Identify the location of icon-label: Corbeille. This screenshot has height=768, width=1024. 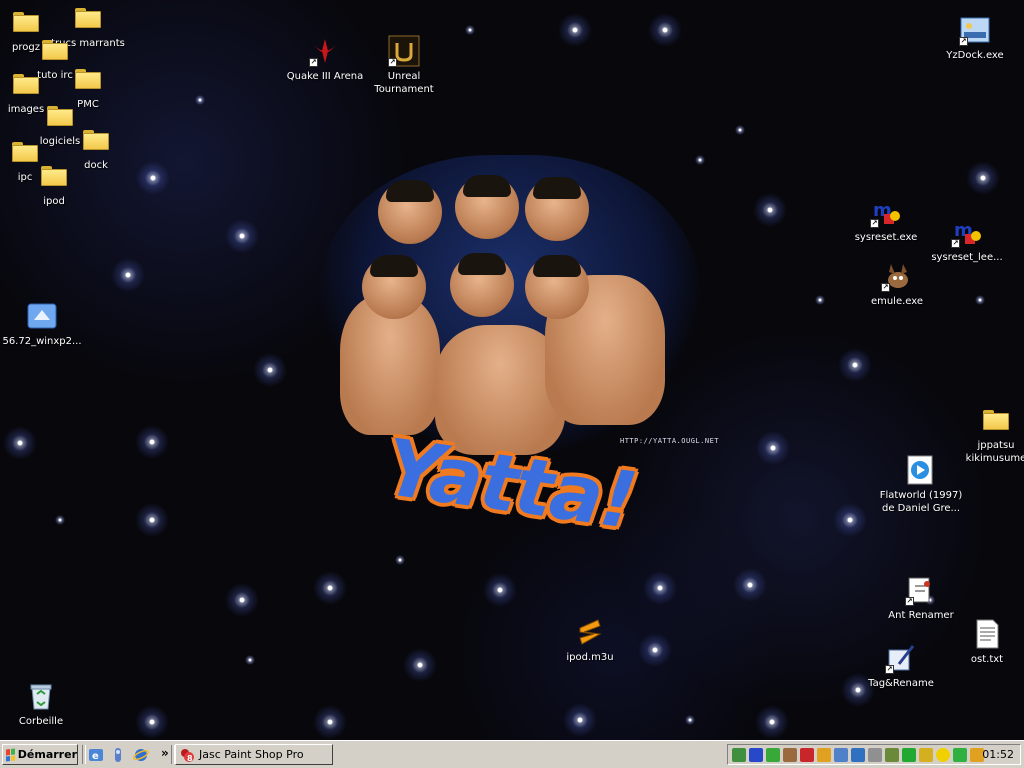
(41, 721).